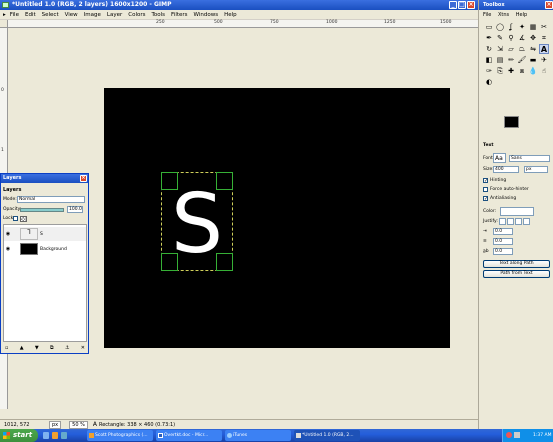 The height and width of the screenshot is (442, 553). Describe the element at coordinates (542, 435) in the screenshot. I see `clock: 1:37 AM` at that location.